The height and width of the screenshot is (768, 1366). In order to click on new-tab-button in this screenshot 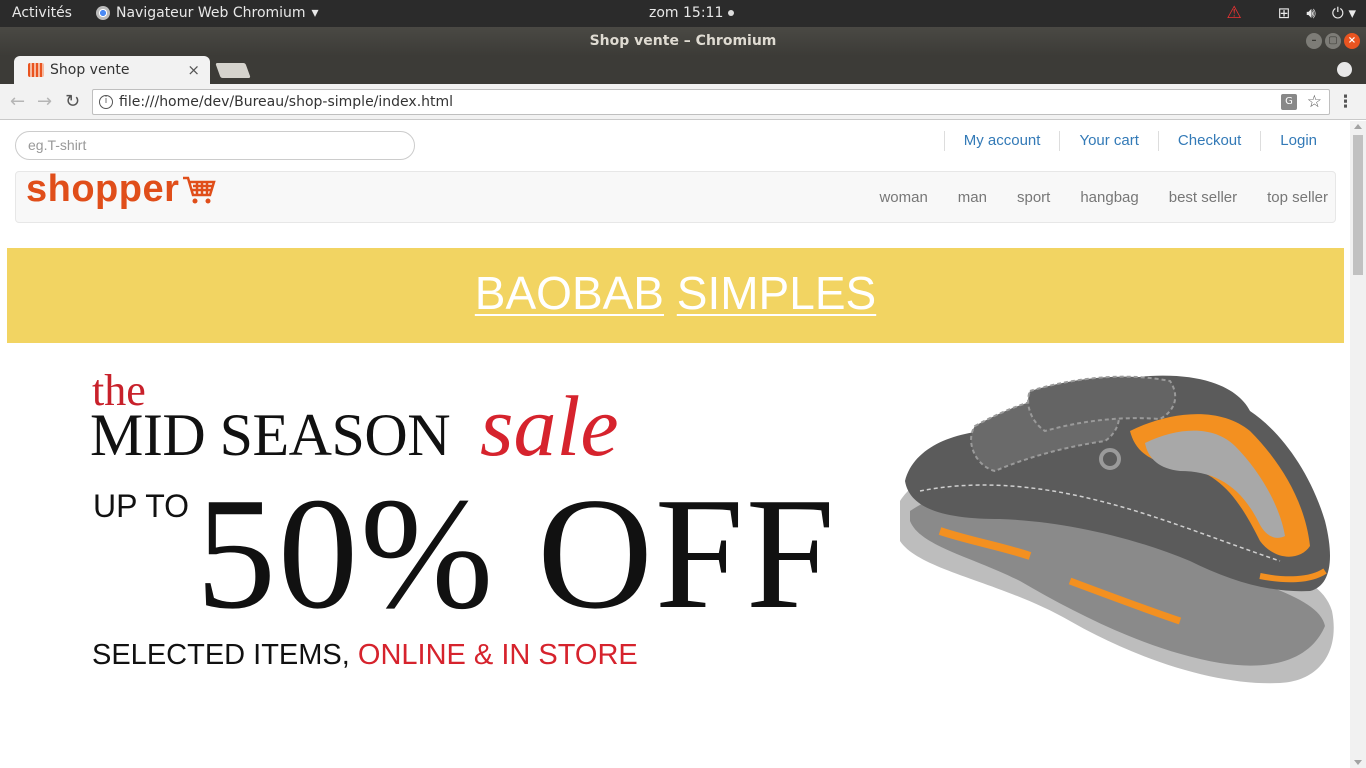, I will do `click(233, 70)`.